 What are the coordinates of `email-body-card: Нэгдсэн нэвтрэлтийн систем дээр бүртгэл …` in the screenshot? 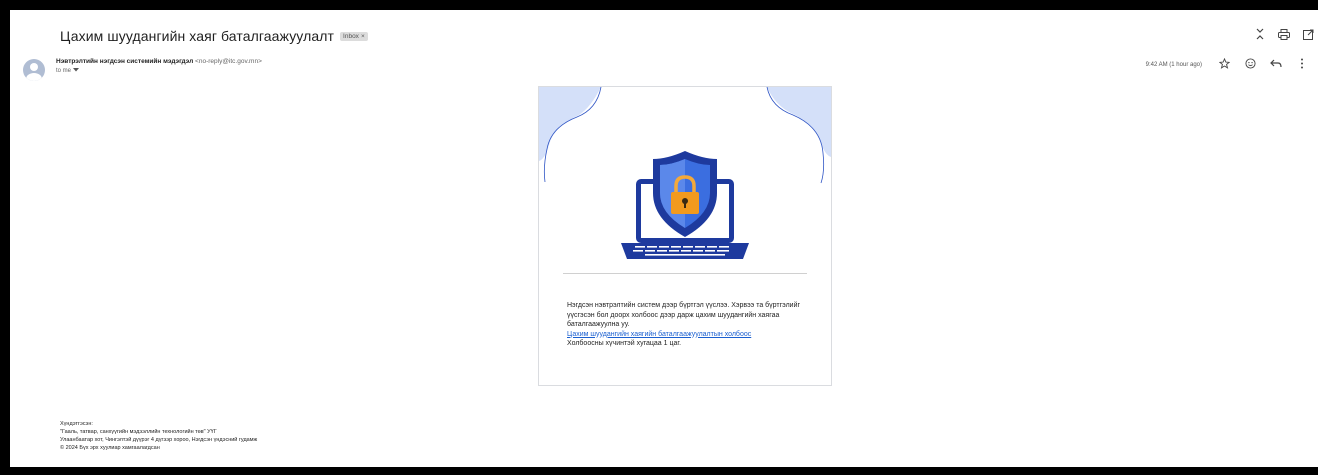 It's located at (685, 236).